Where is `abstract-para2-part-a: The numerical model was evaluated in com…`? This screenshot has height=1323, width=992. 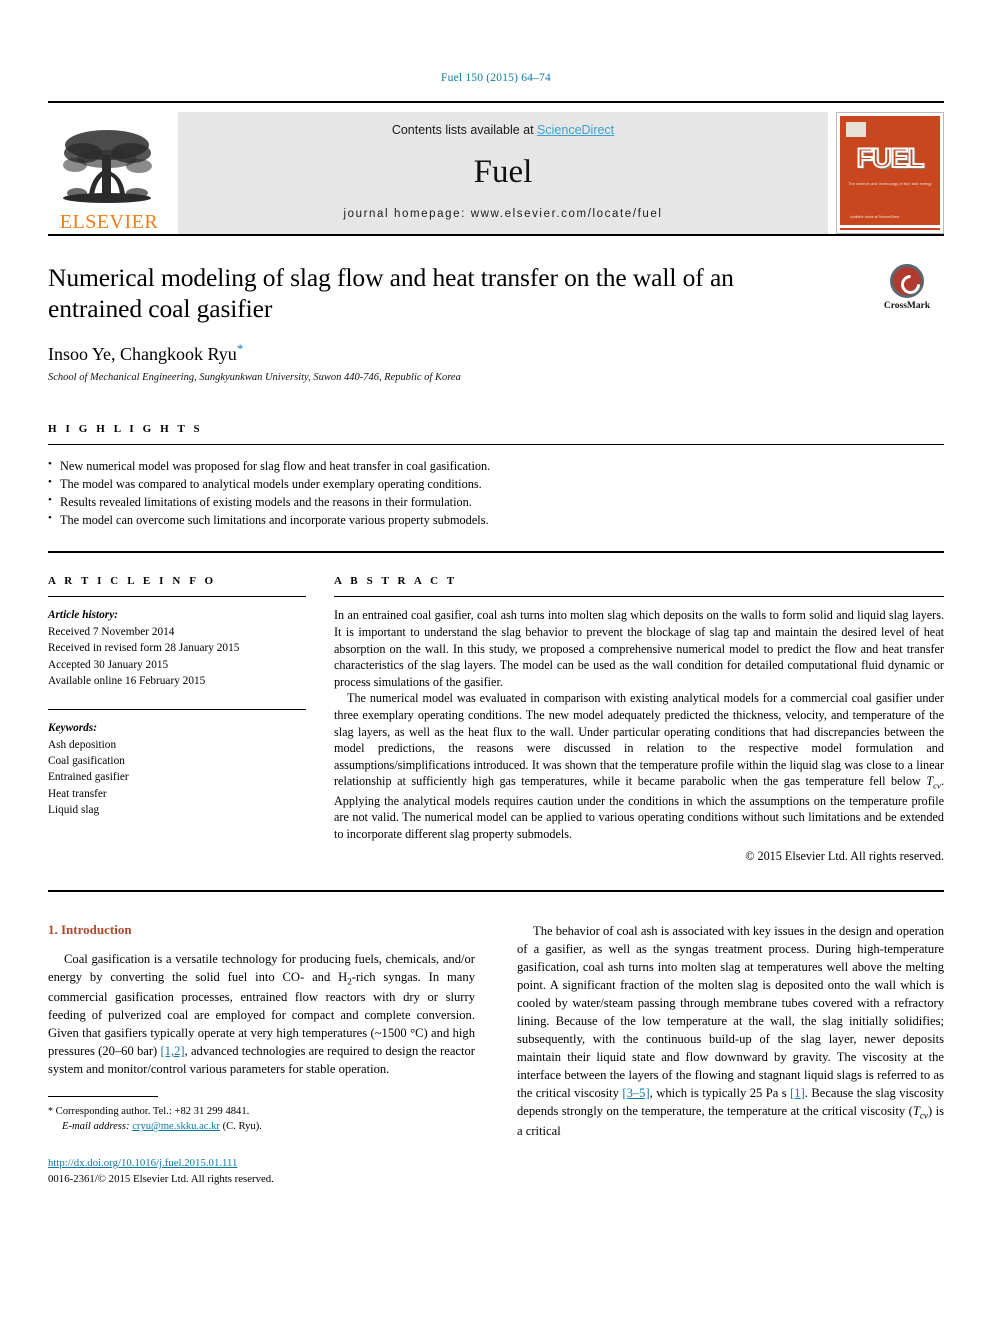
abstract-para2-part-a: The numerical model was evaluated in com… is located at coordinates (639, 740).